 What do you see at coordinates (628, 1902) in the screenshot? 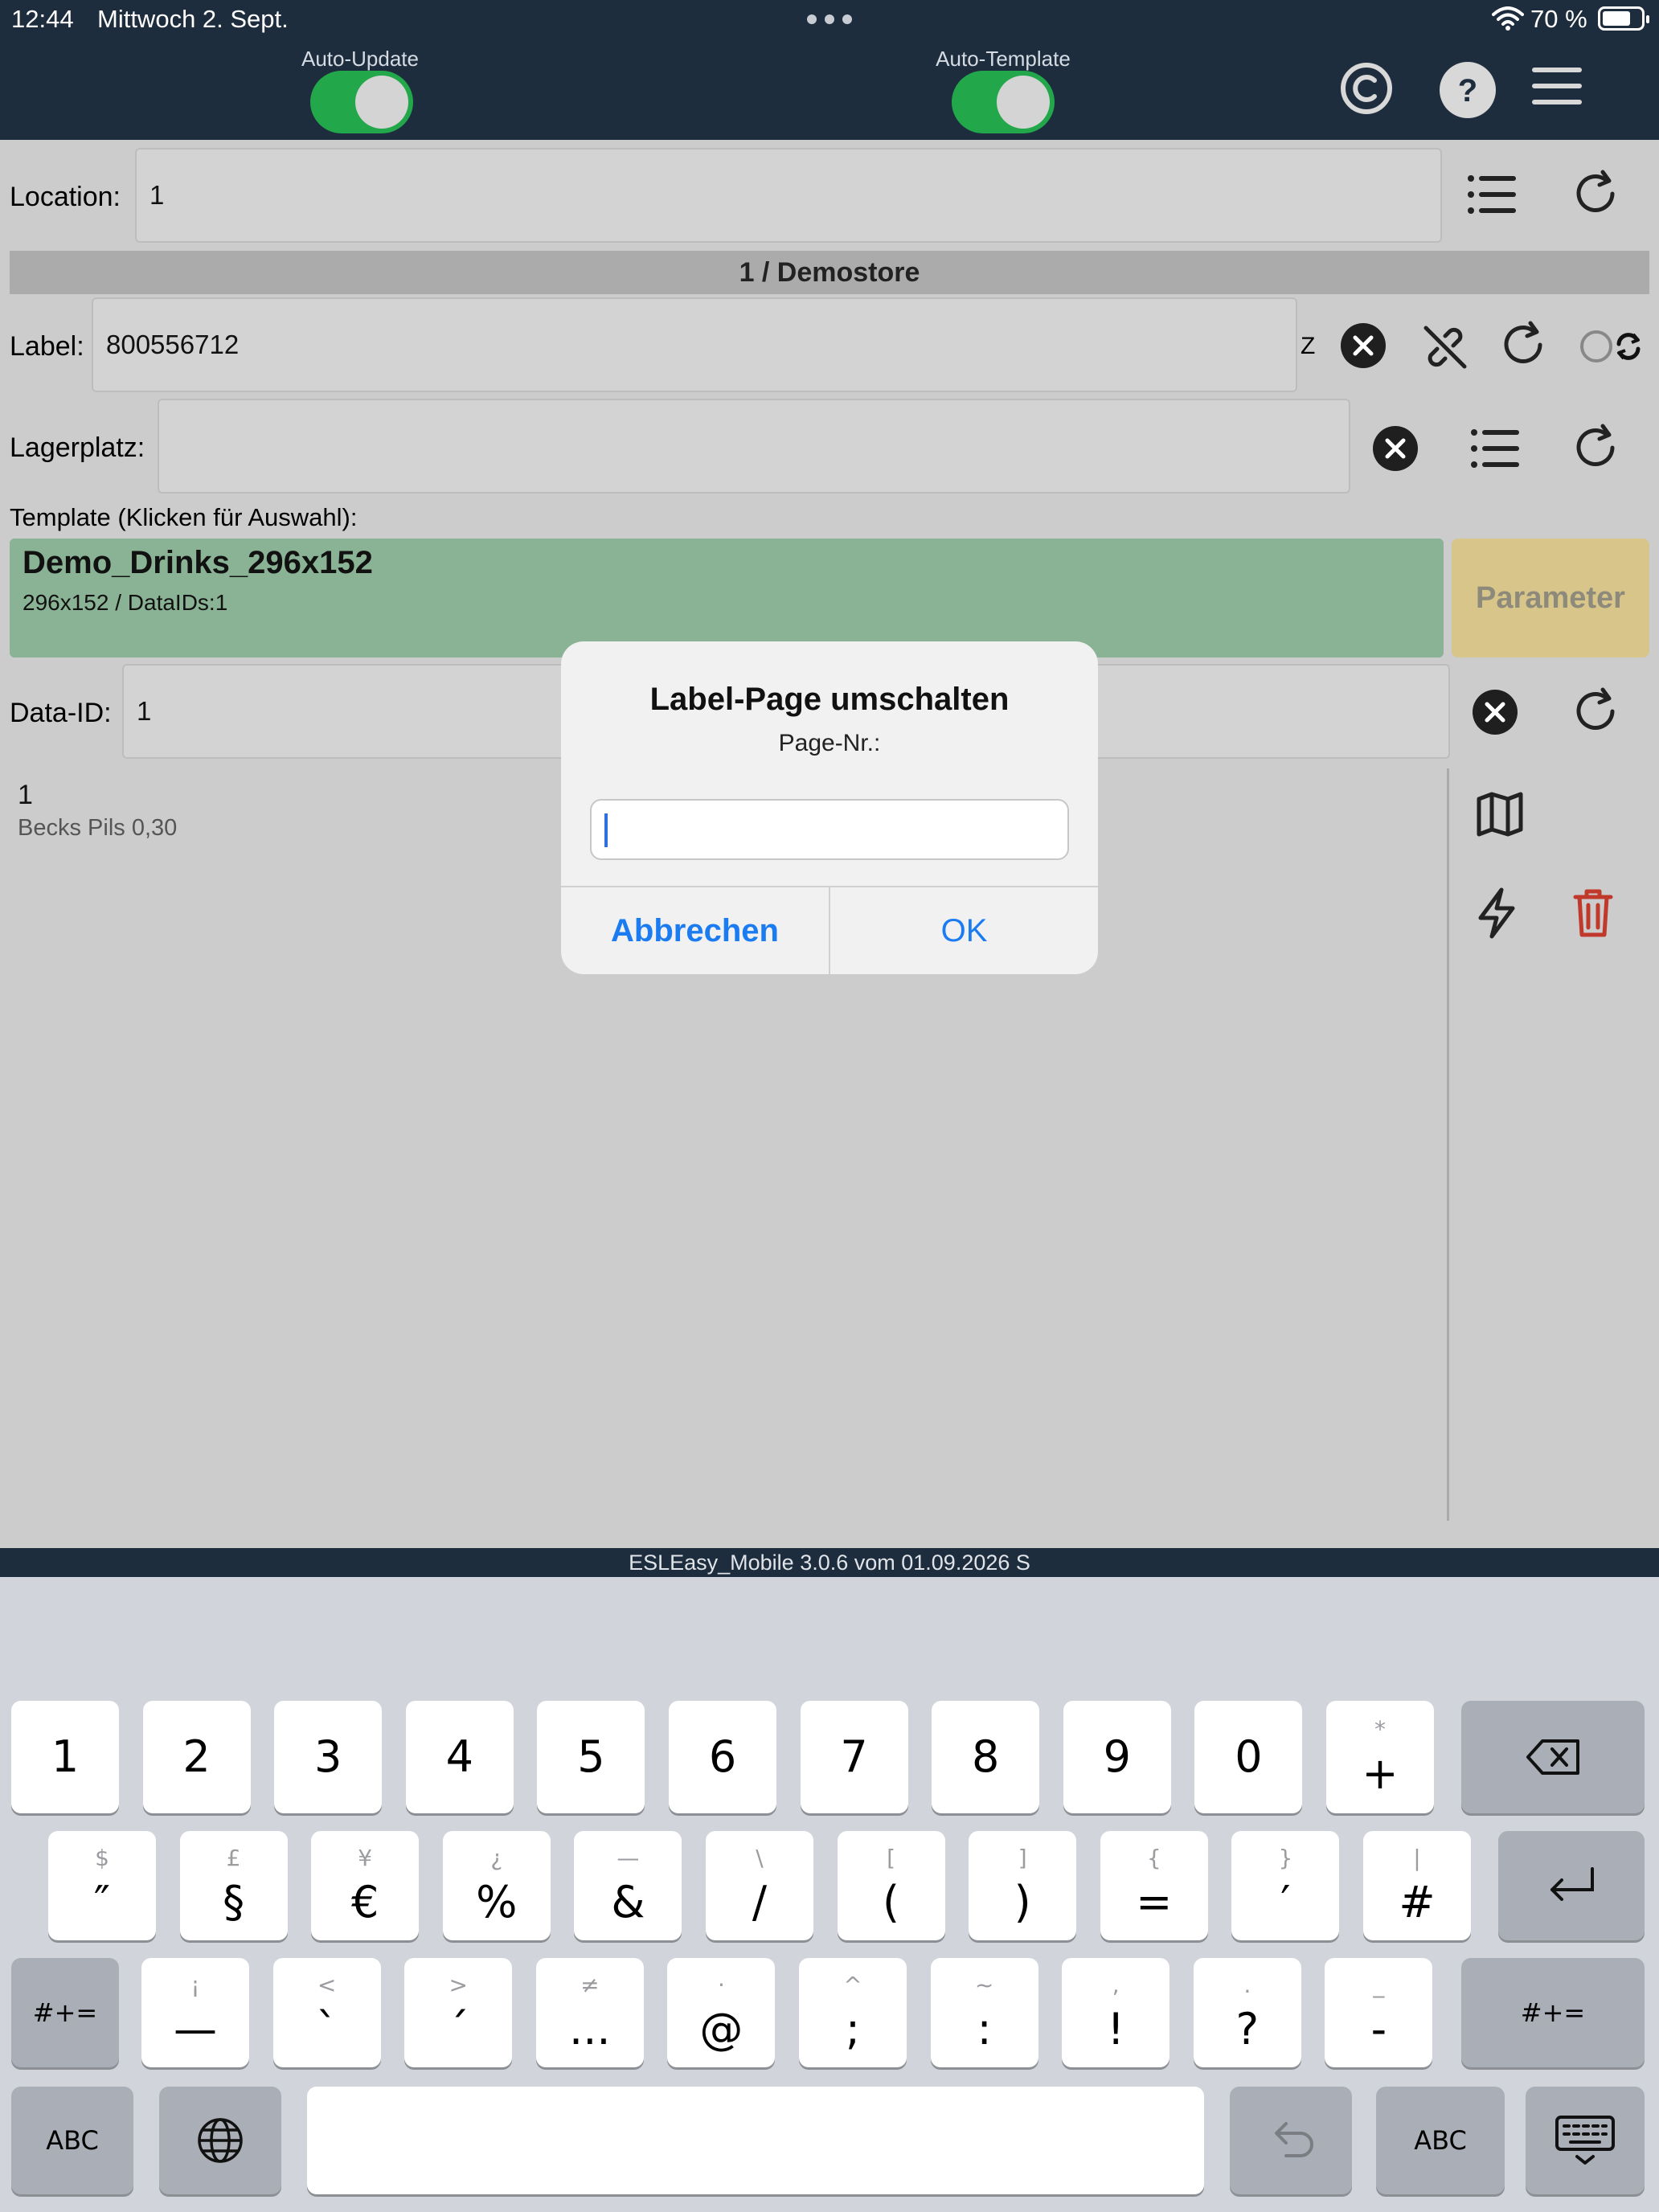
I see `key-main-char: &` at bounding box center [628, 1902].